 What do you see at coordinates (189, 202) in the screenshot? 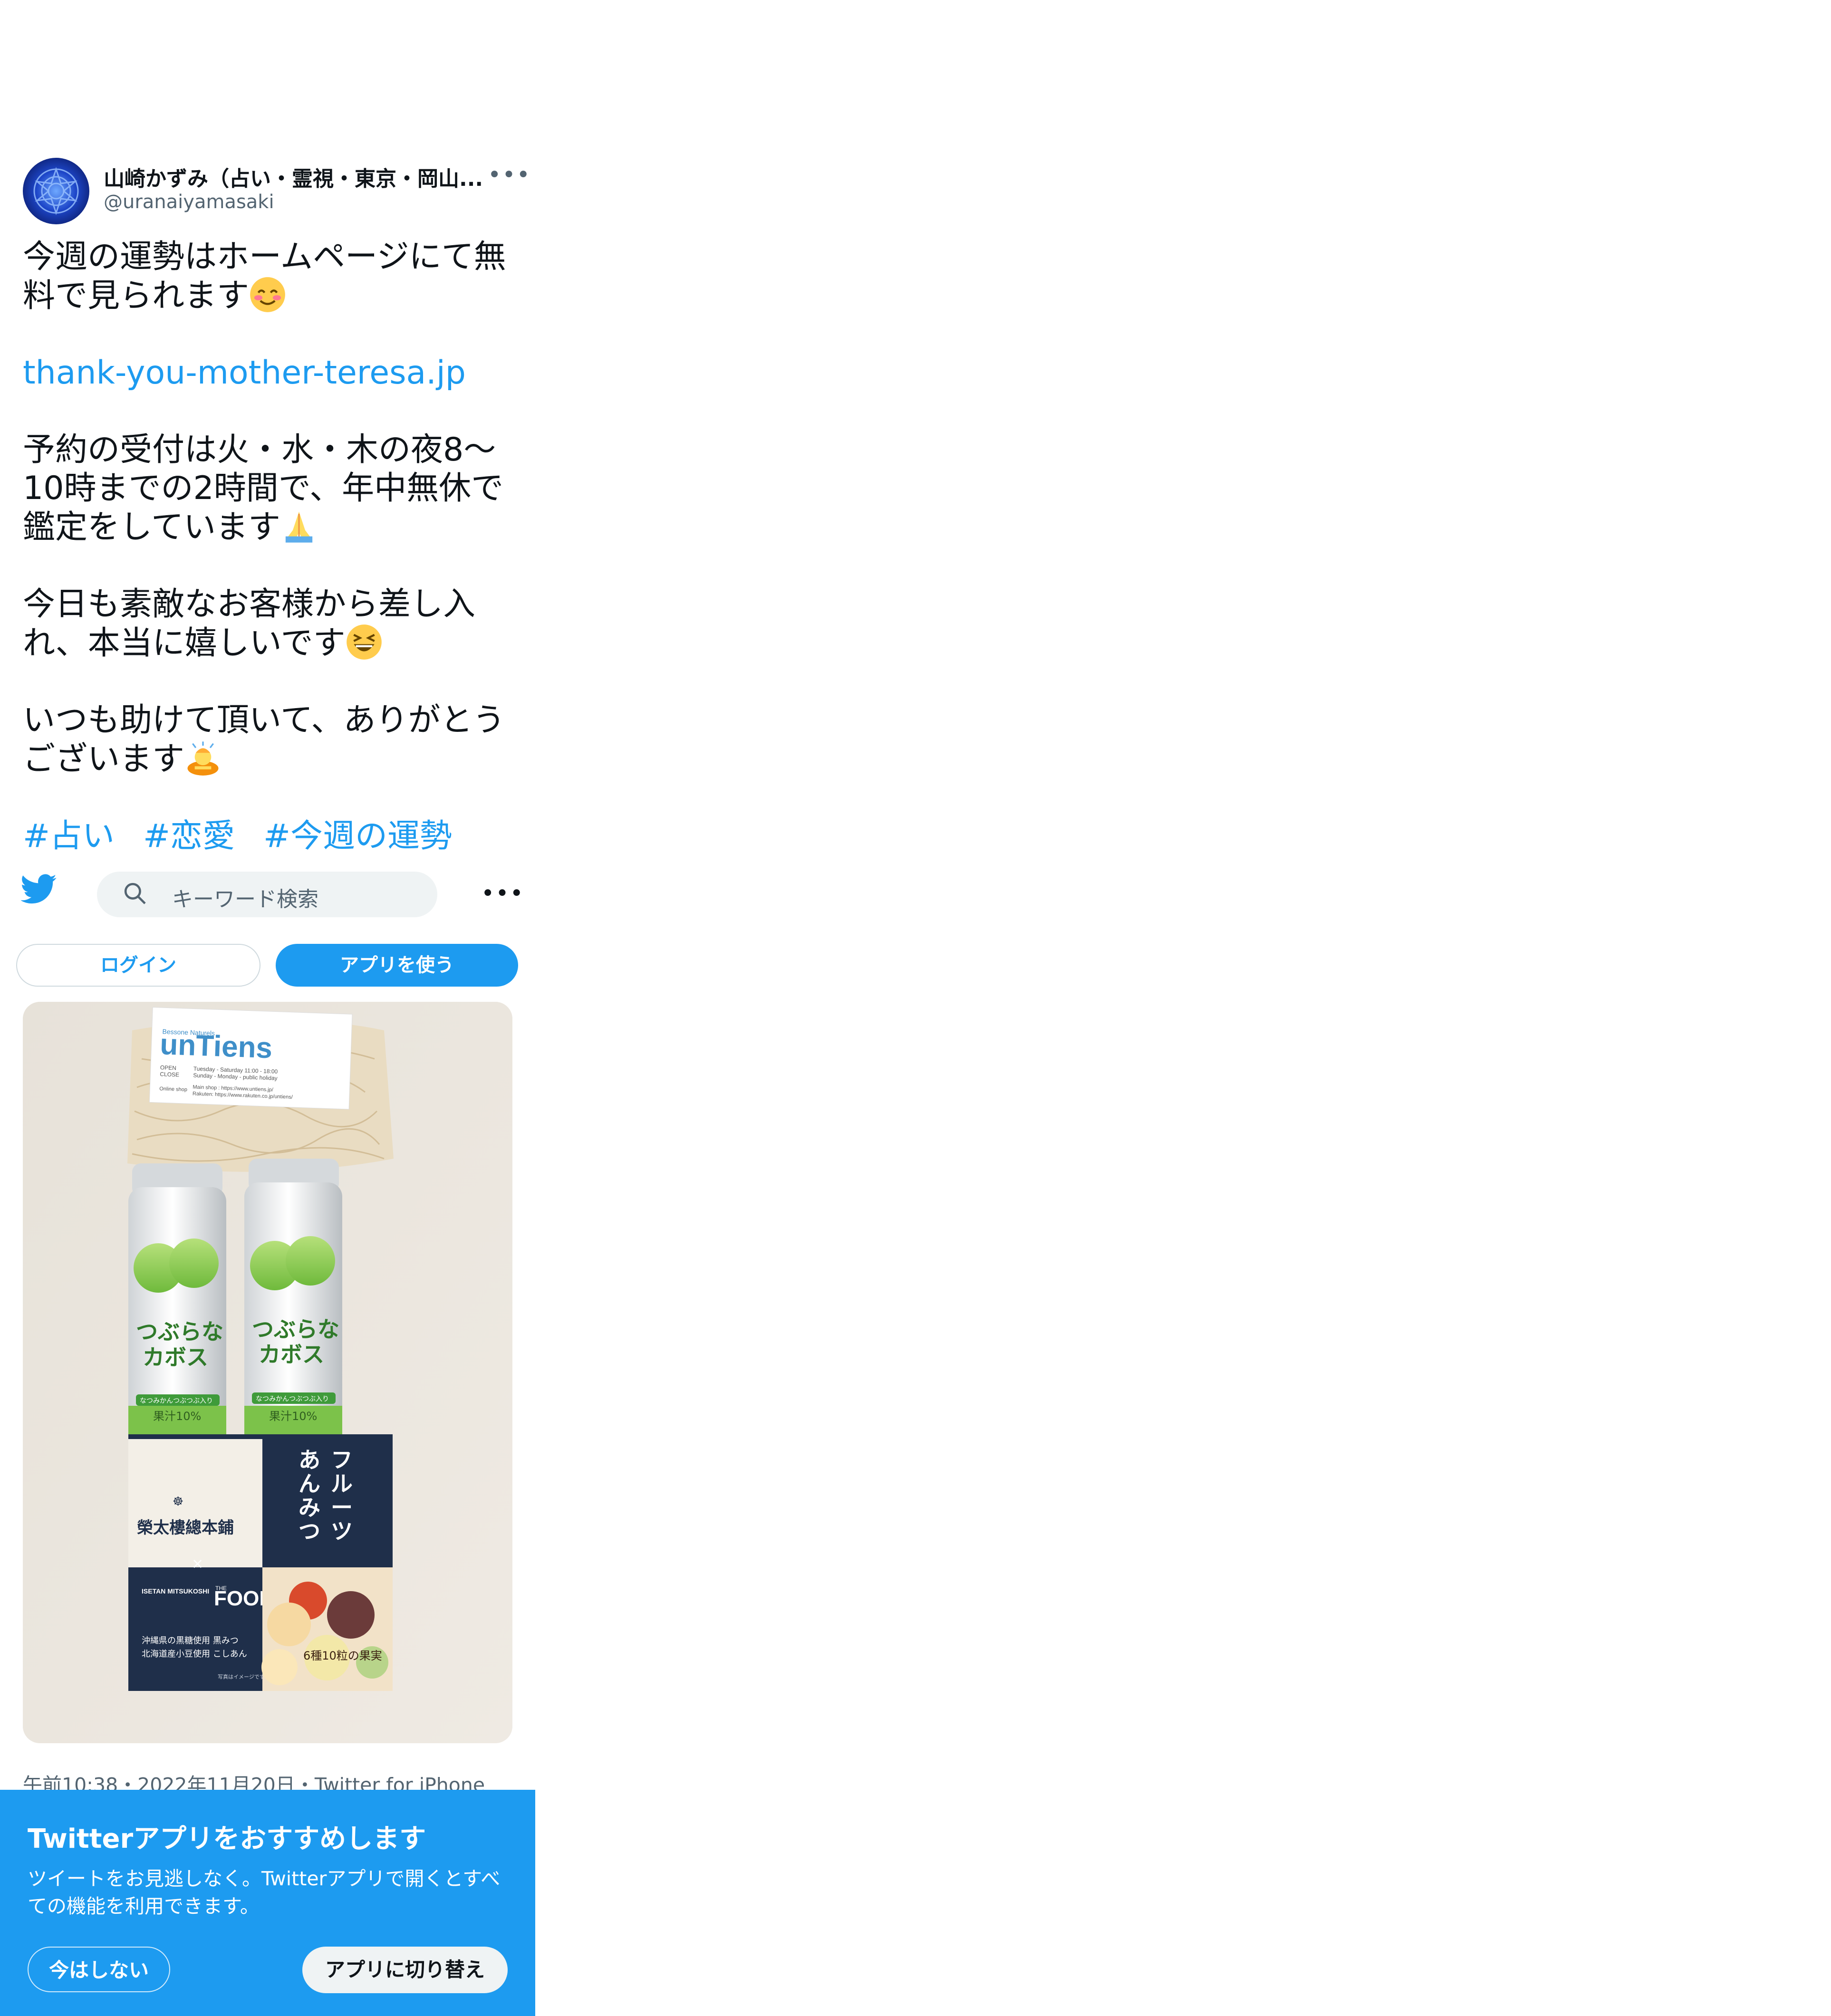
I see `user-handle: @uranaiyamasaki` at bounding box center [189, 202].